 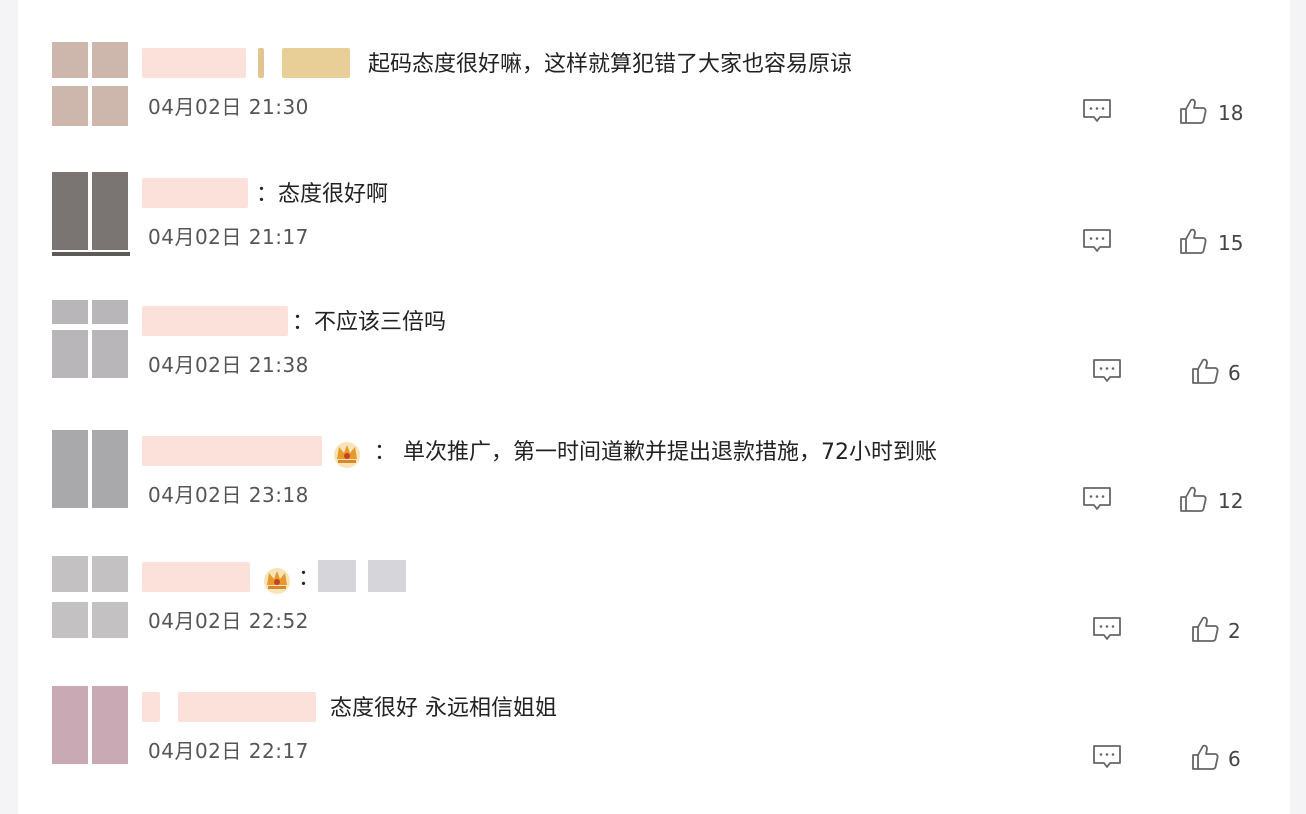 What do you see at coordinates (261, 63) in the screenshot?
I see `username-decoration` at bounding box center [261, 63].